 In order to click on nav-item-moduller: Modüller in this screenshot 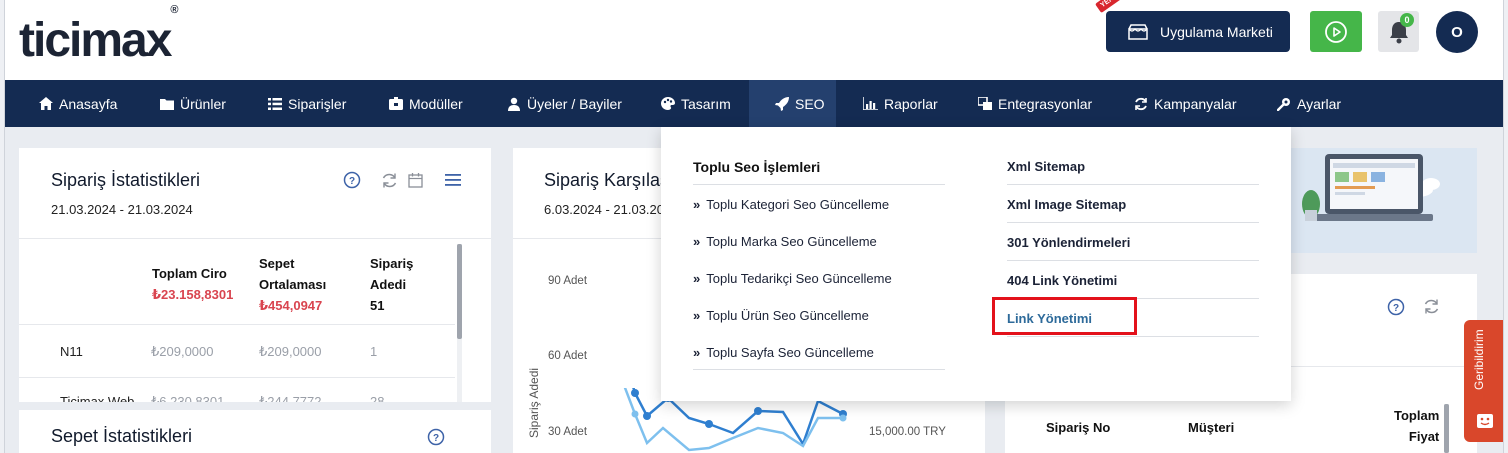, I will do `click(426, 103)`.